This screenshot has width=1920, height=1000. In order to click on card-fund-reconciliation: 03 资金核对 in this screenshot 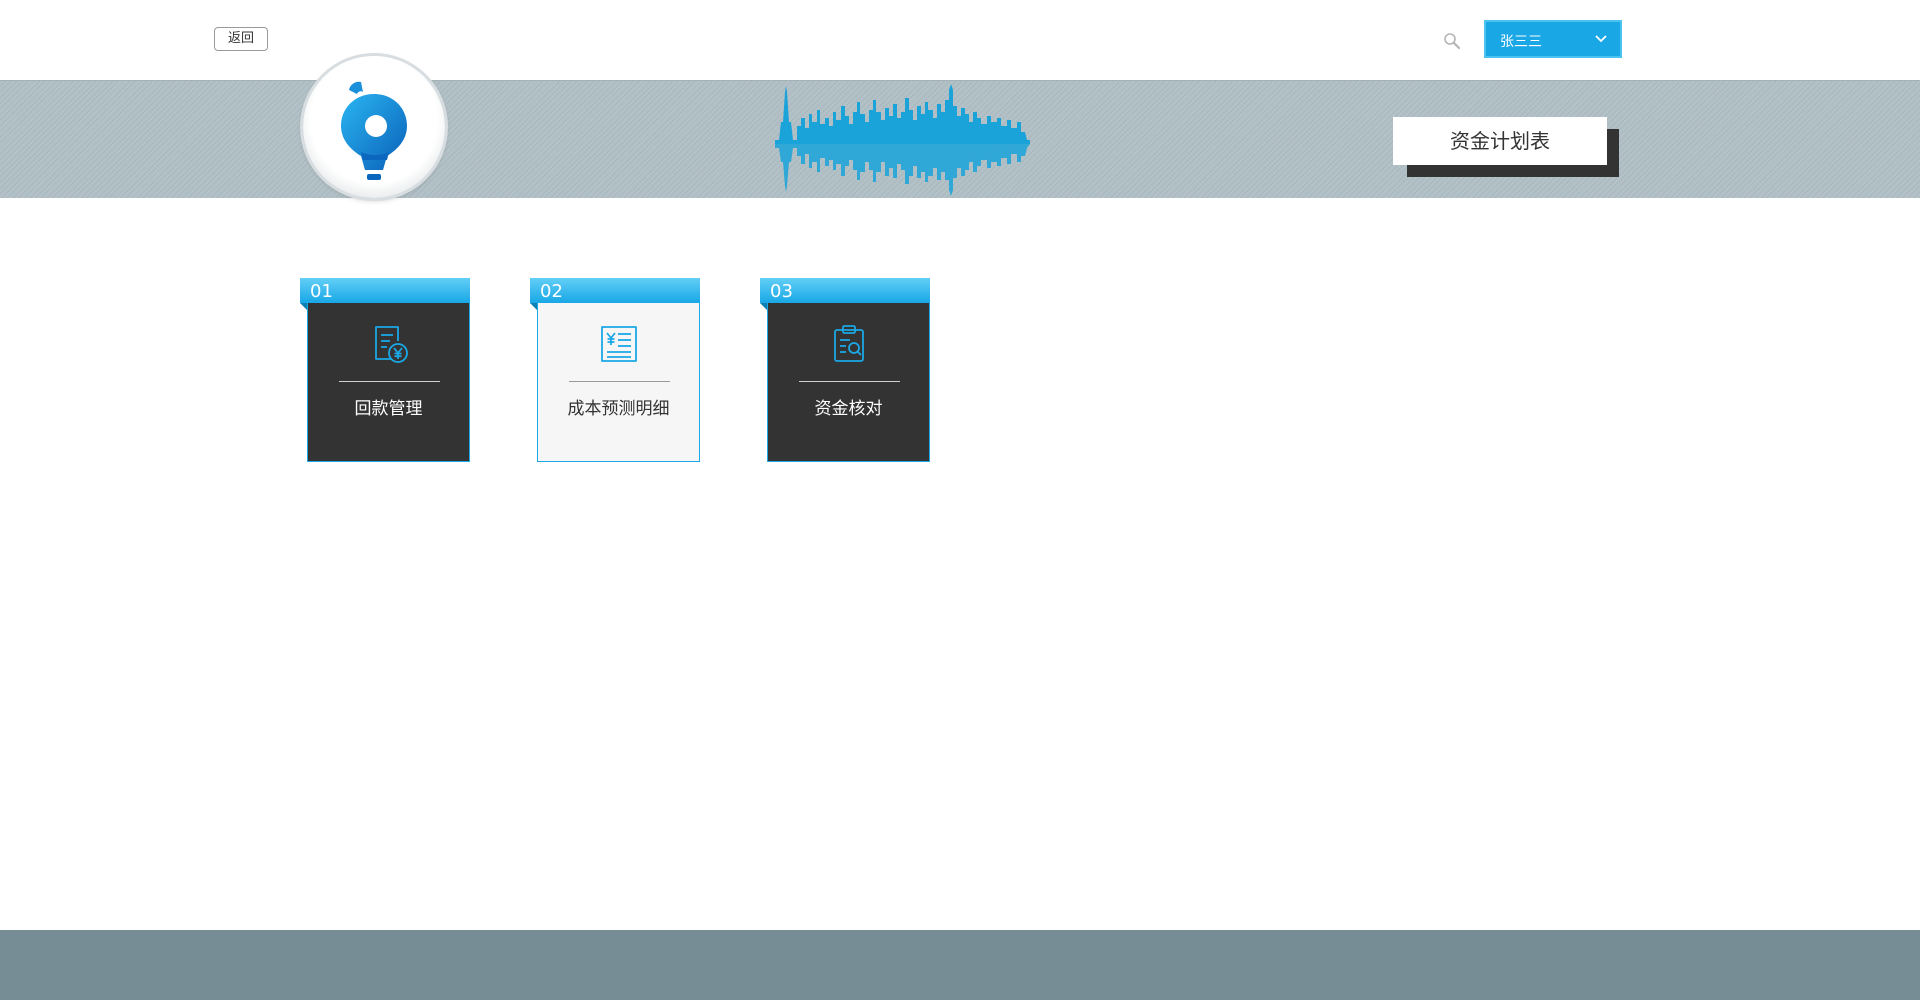, I will do `click(845, 370)`.